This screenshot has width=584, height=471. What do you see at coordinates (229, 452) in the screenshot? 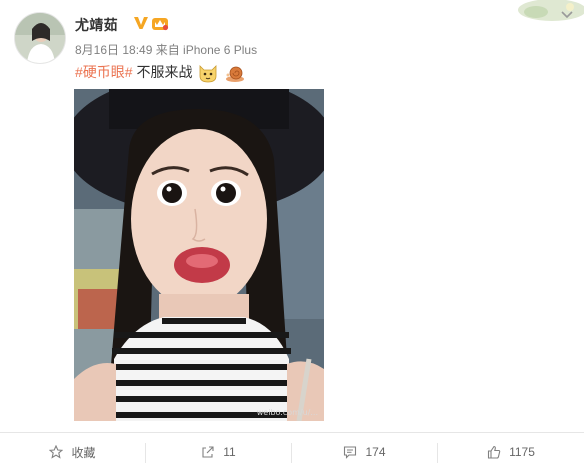
I see `repost-count: 11` at bounding box center [229, 452].